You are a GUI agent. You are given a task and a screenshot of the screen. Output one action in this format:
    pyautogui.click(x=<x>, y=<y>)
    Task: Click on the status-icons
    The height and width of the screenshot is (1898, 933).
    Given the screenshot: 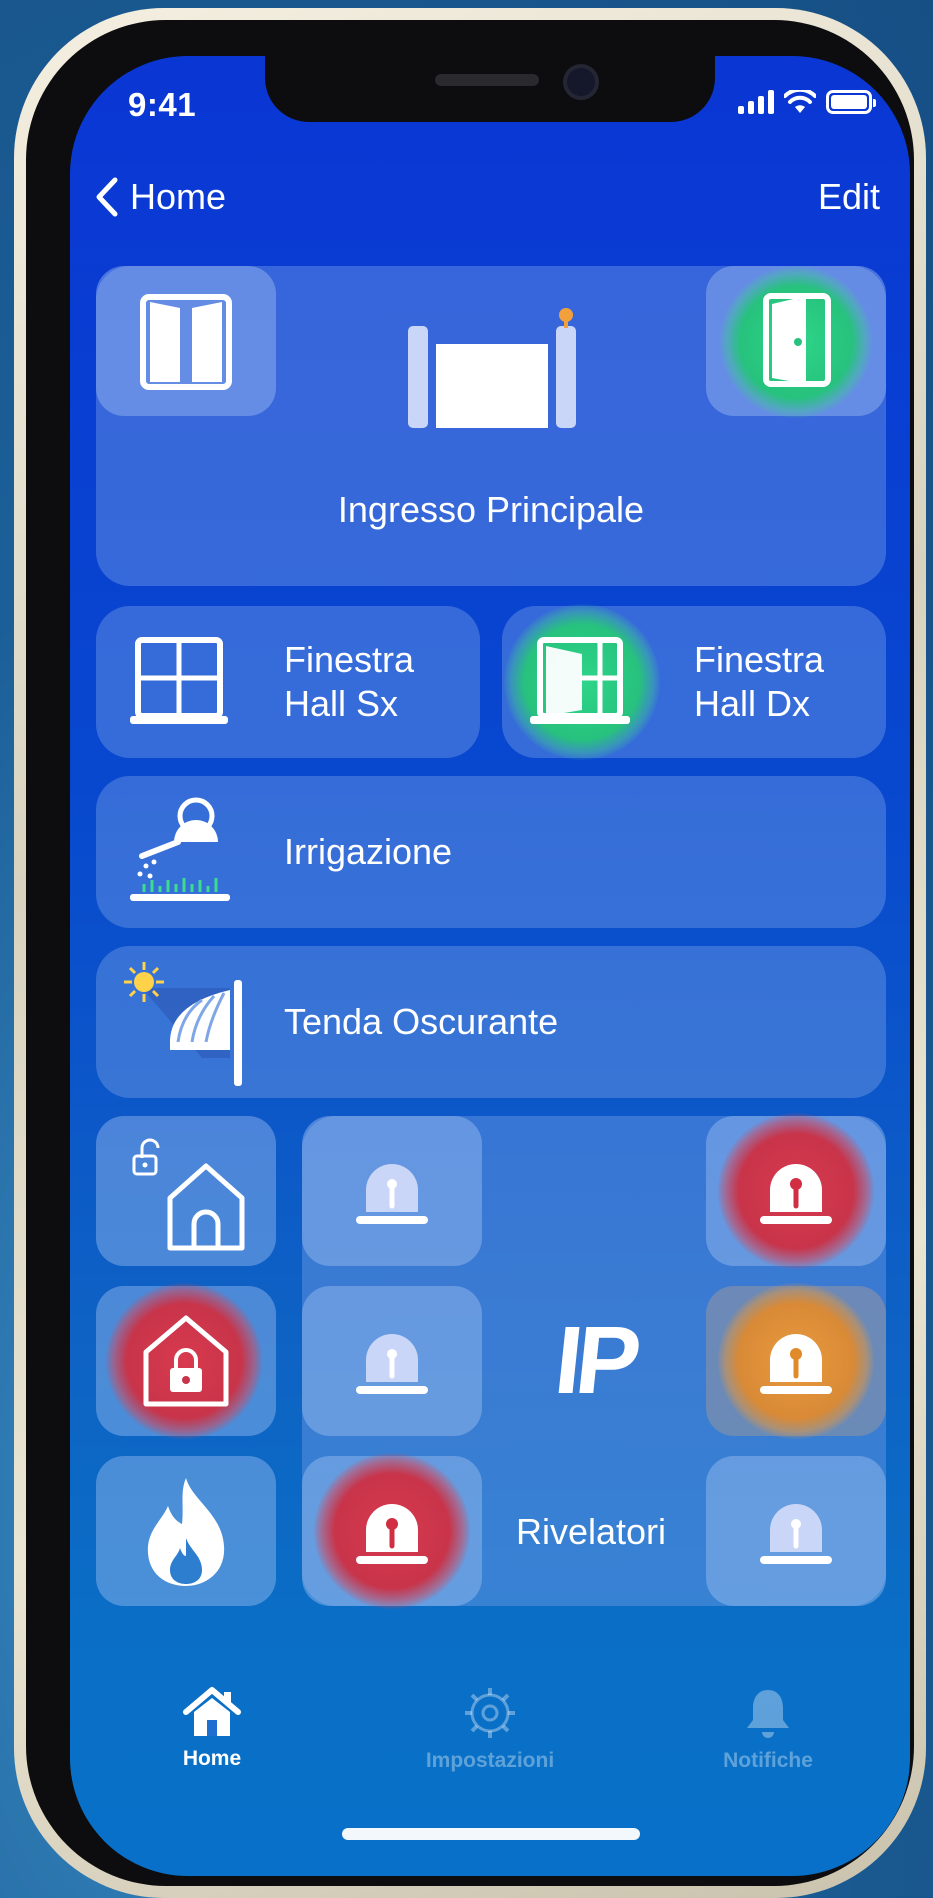 What is the action you would take?
    pyautogui.click(x=807, y=102)
    